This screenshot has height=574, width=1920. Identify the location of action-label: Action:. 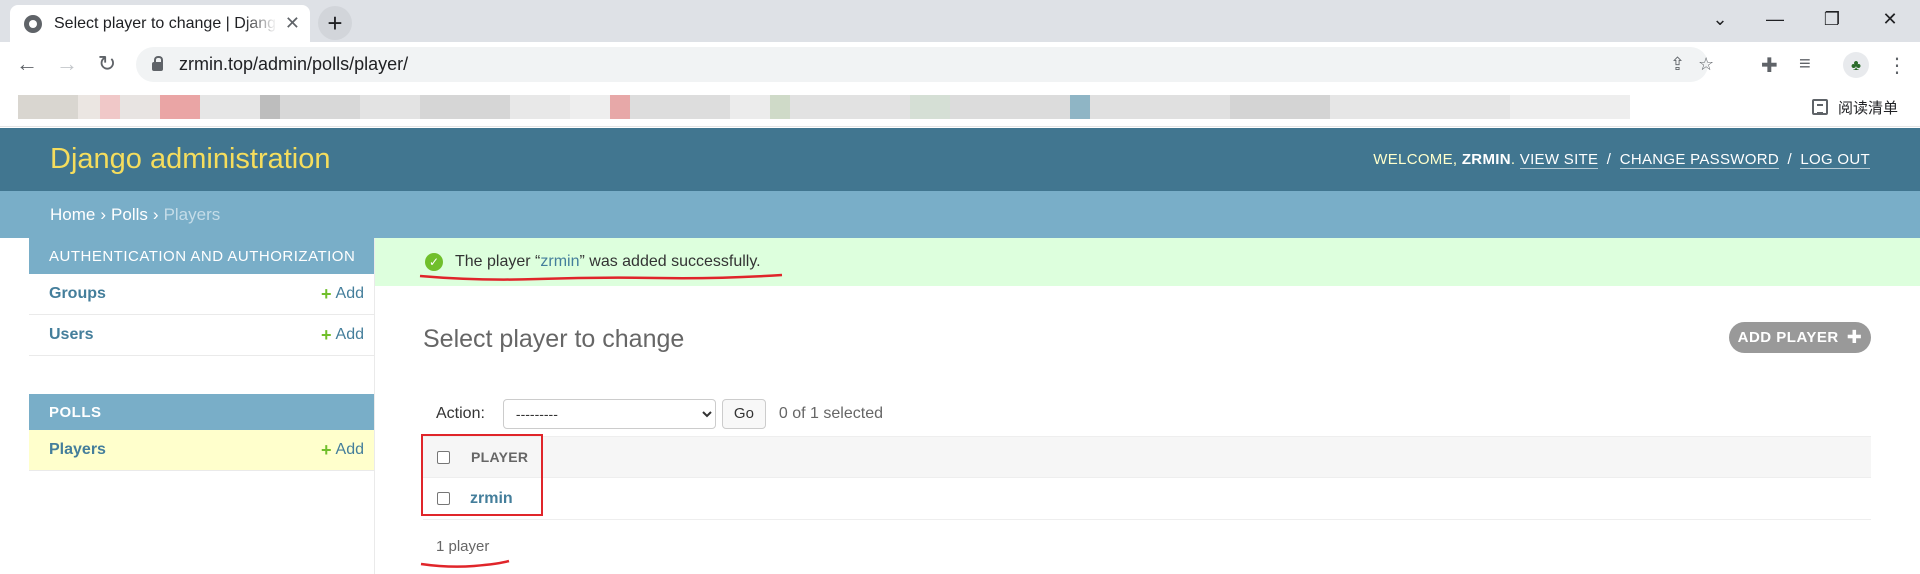
(460, 413).